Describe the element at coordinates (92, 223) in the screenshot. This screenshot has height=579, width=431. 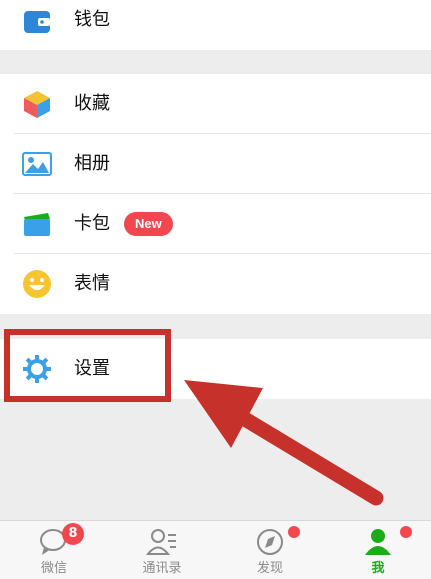
I see `menu-item-cards-label: 卡包` at that location.